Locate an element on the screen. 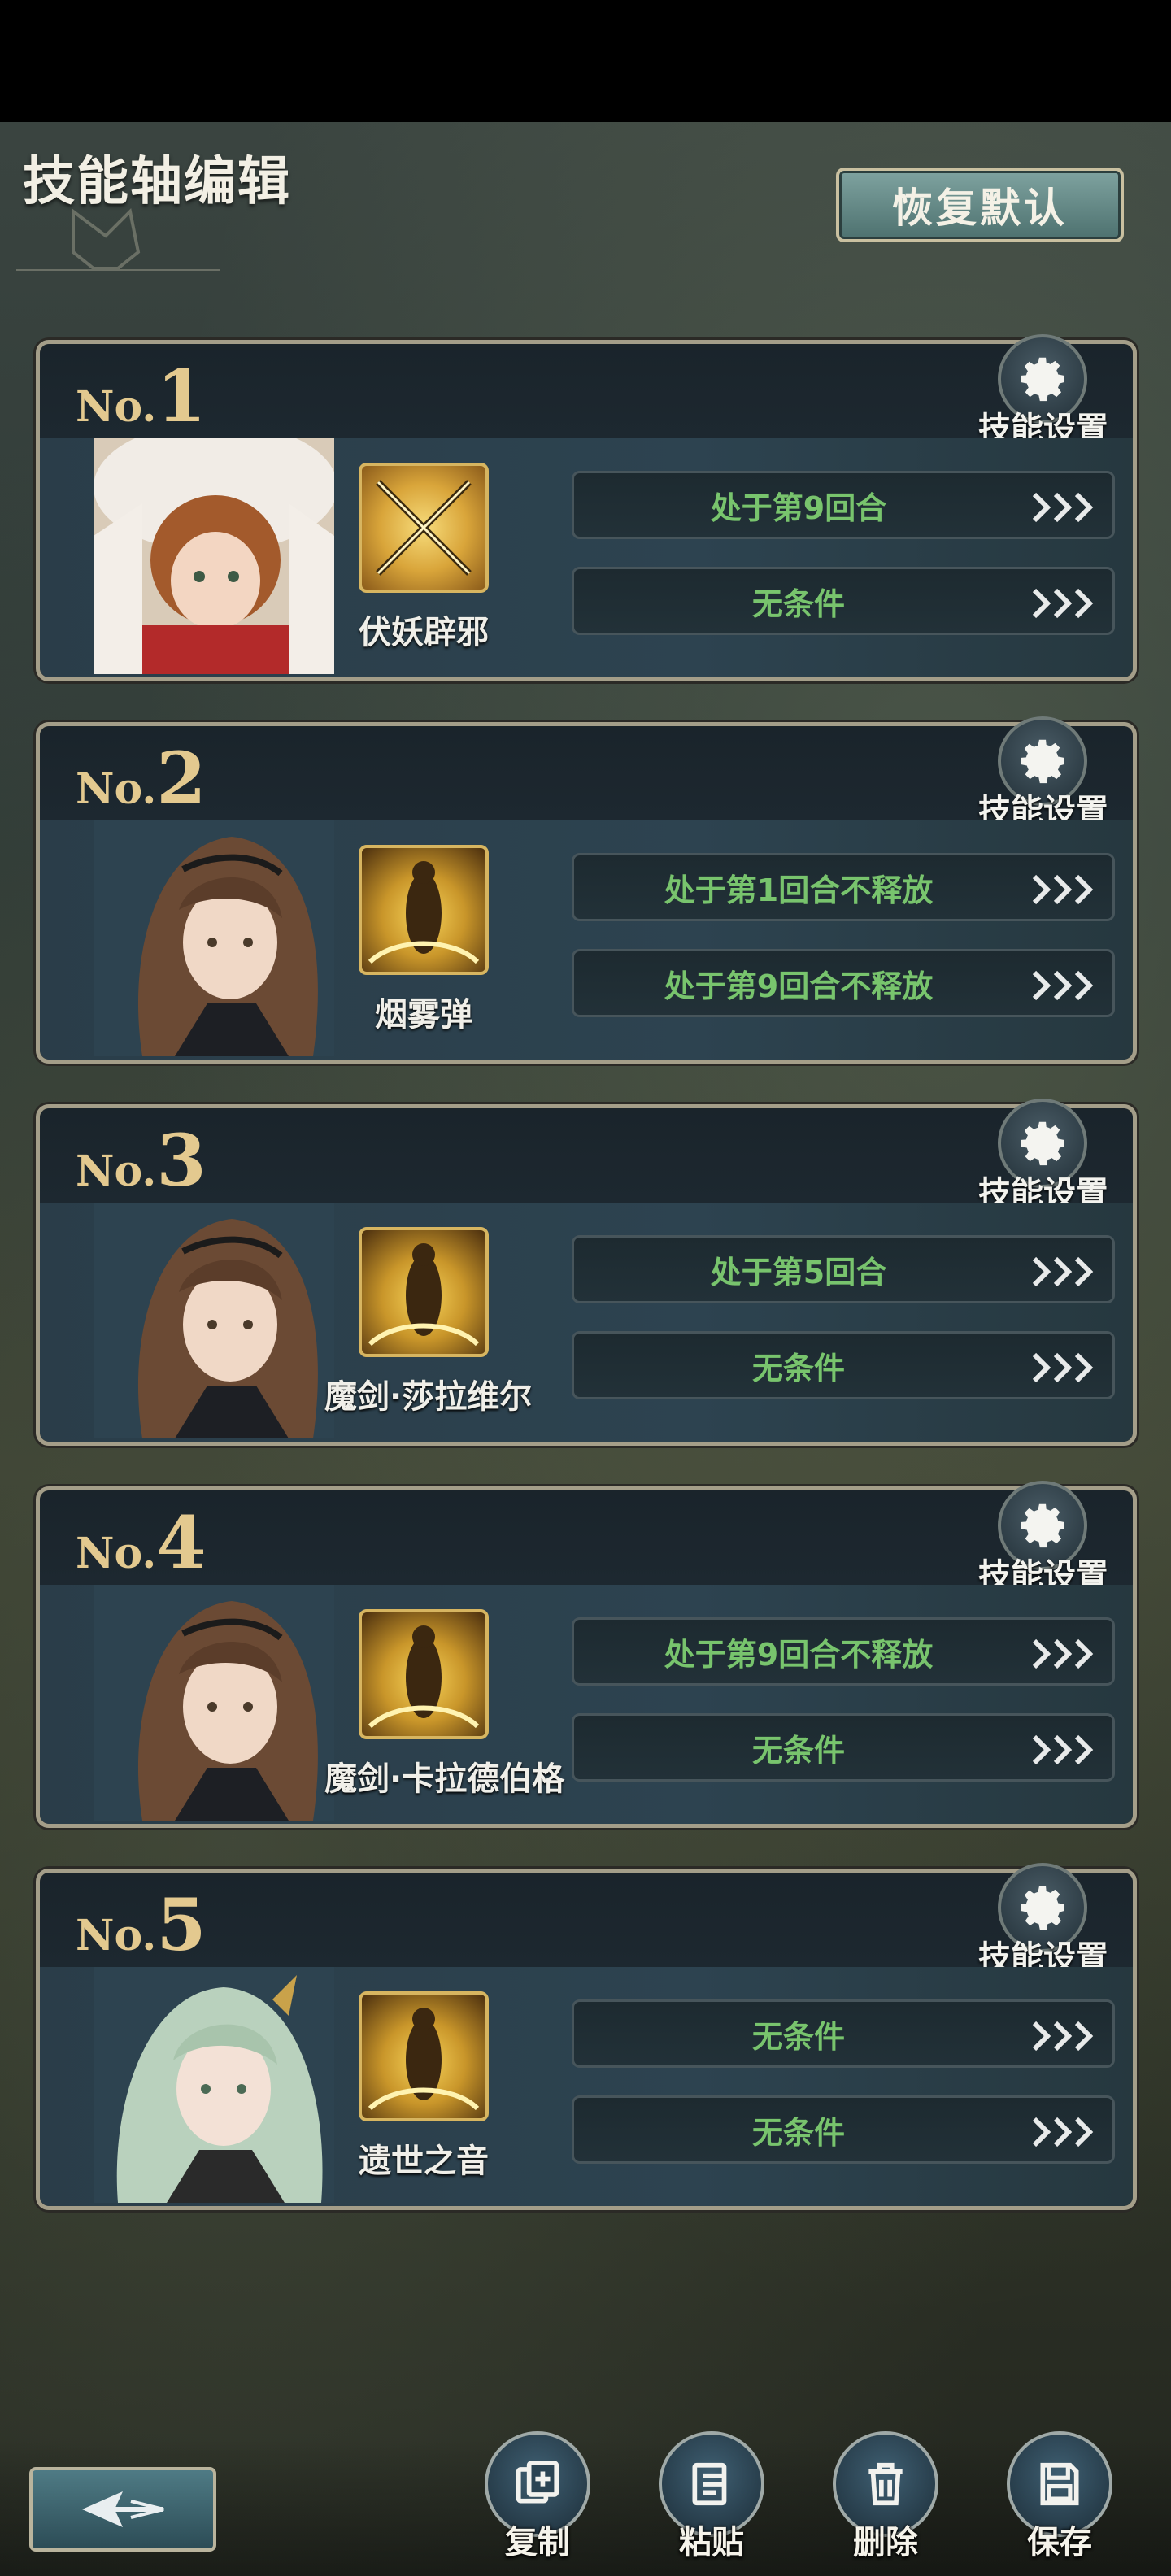 This screenshot has width=1171, height=2576. save-label: 保存 is located at coordinates (1059, 2543).